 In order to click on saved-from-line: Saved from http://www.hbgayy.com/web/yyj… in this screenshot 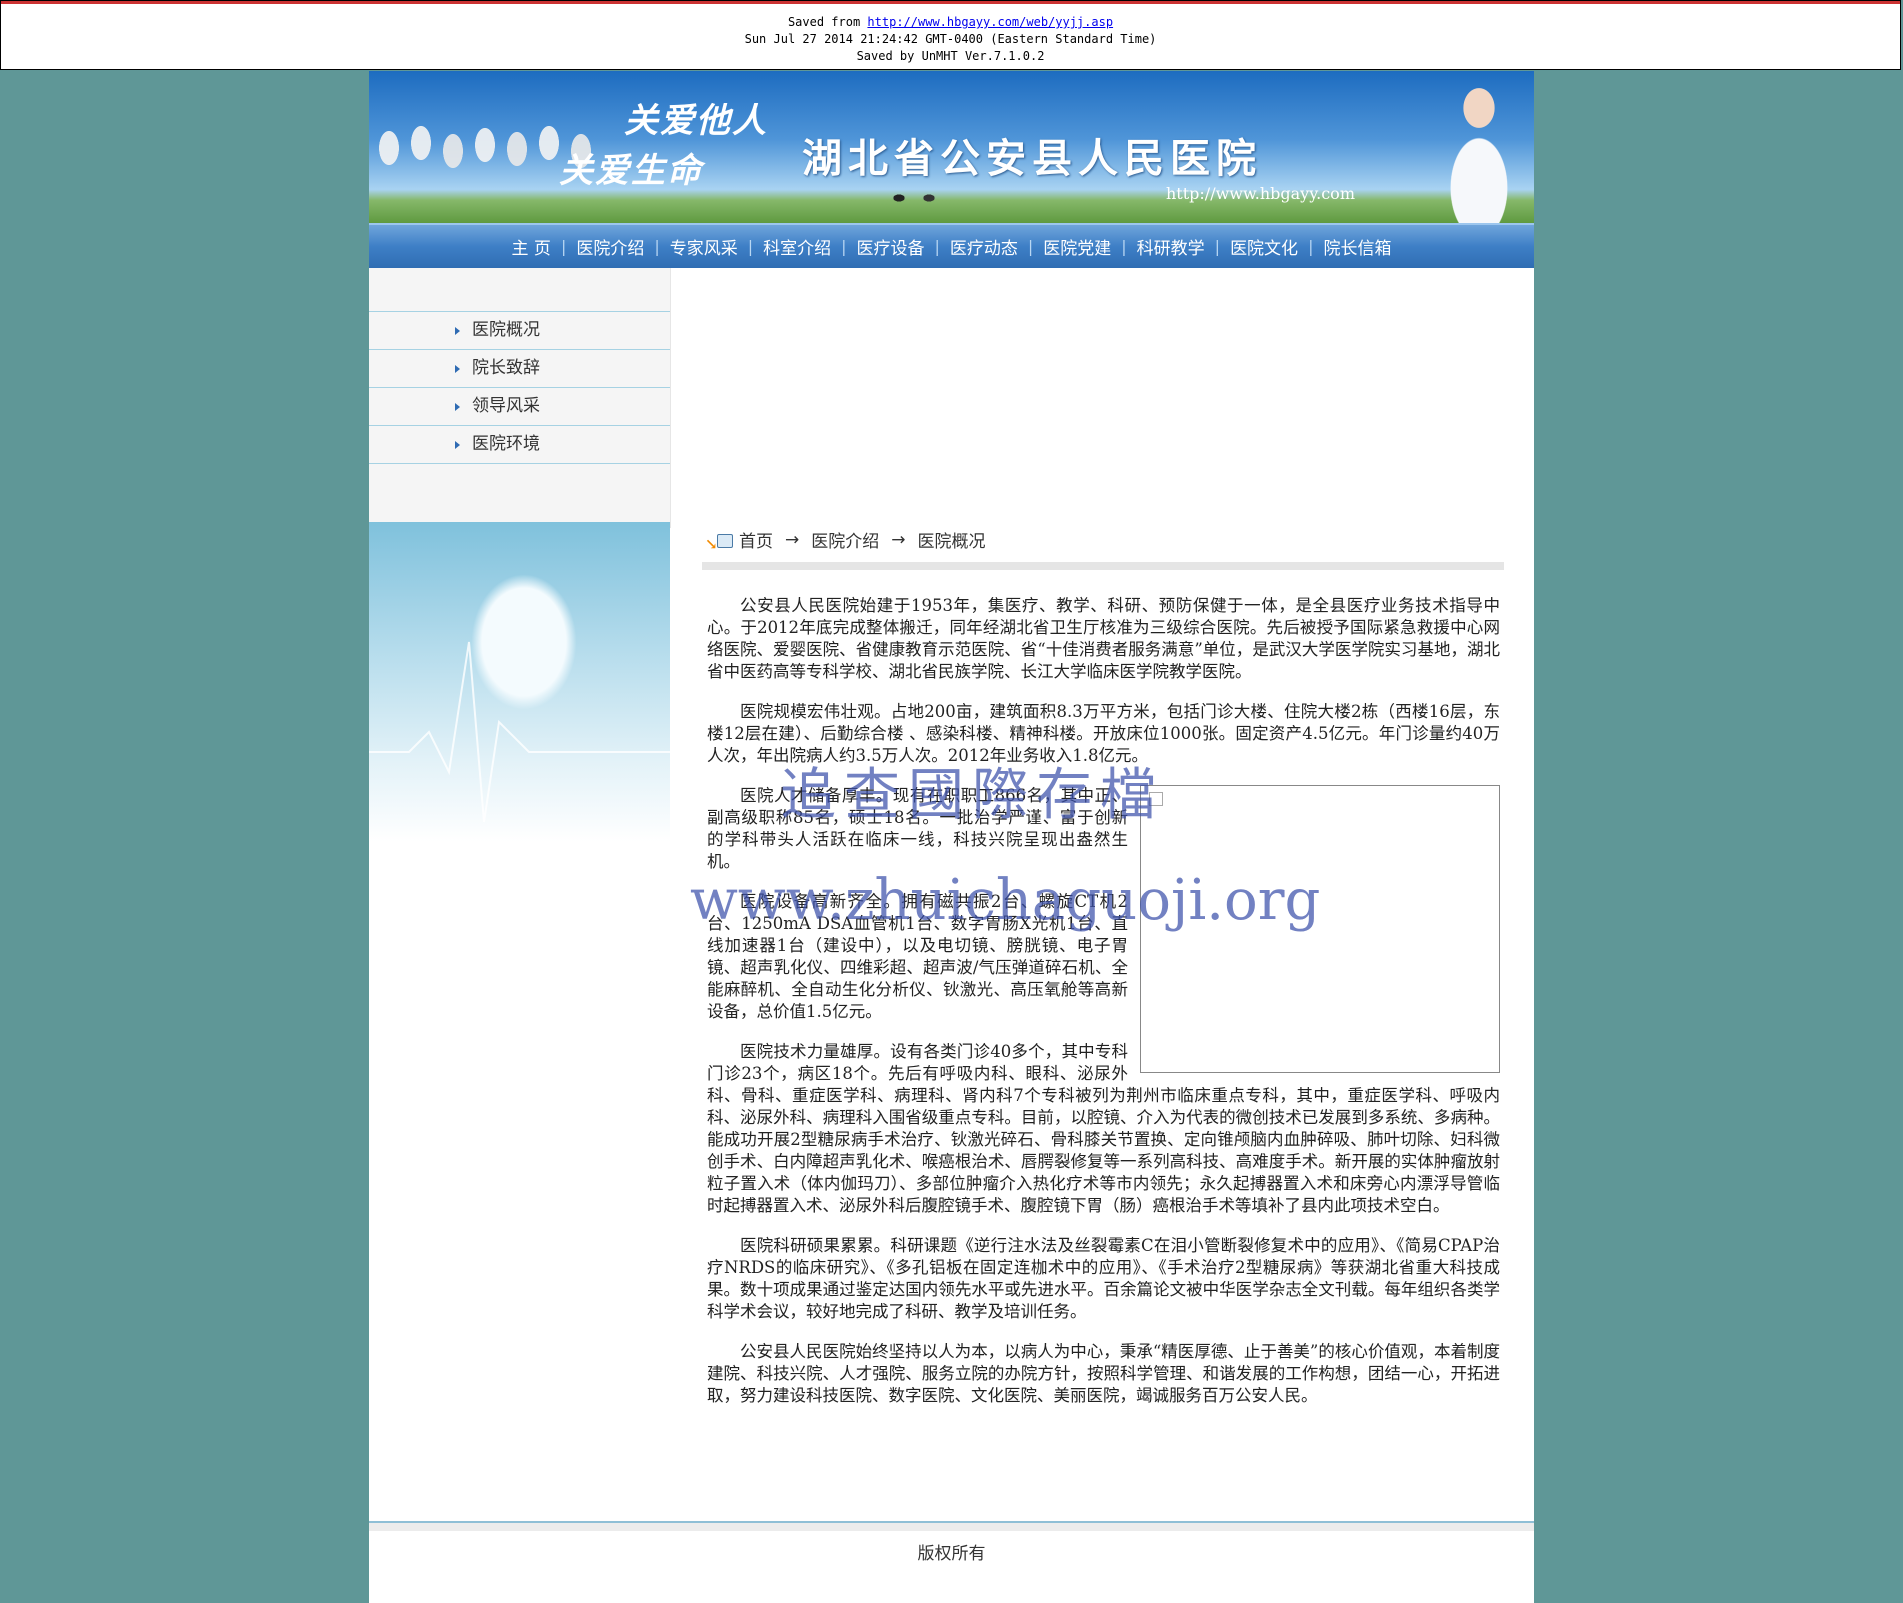, I will do `click(950, 22)`.